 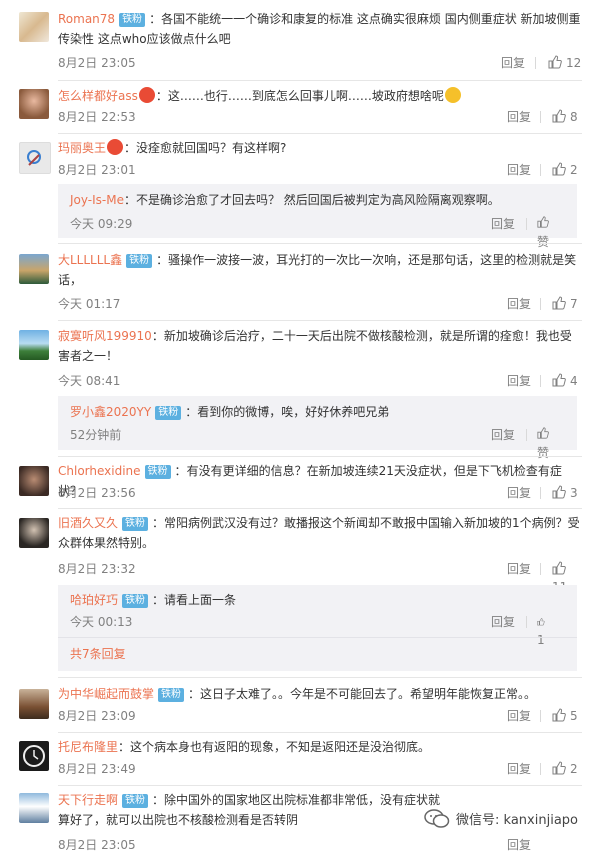 I want to click on username: 寂寞听风199910, so click(x=105, y=336).